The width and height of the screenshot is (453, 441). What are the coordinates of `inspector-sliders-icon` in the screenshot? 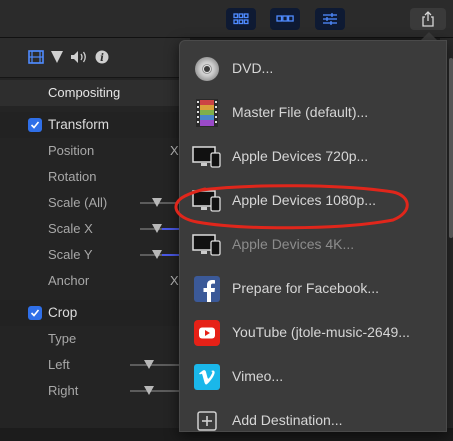 It's located at (330, 19).